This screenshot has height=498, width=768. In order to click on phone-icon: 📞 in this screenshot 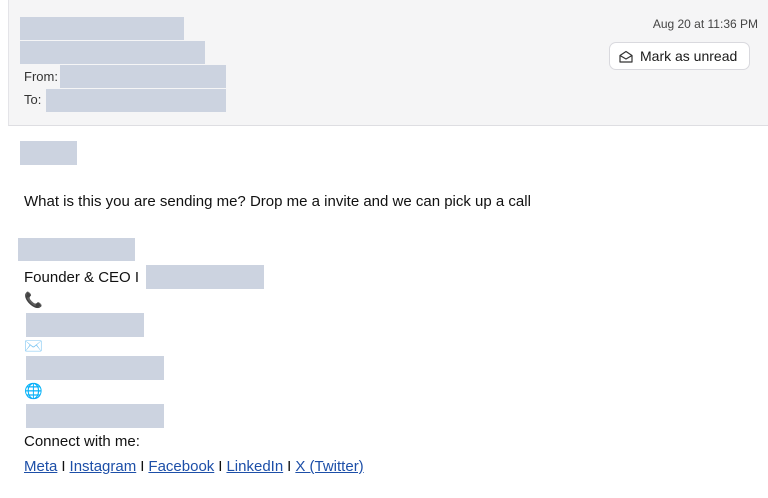, I will do `click(33, 300)`.